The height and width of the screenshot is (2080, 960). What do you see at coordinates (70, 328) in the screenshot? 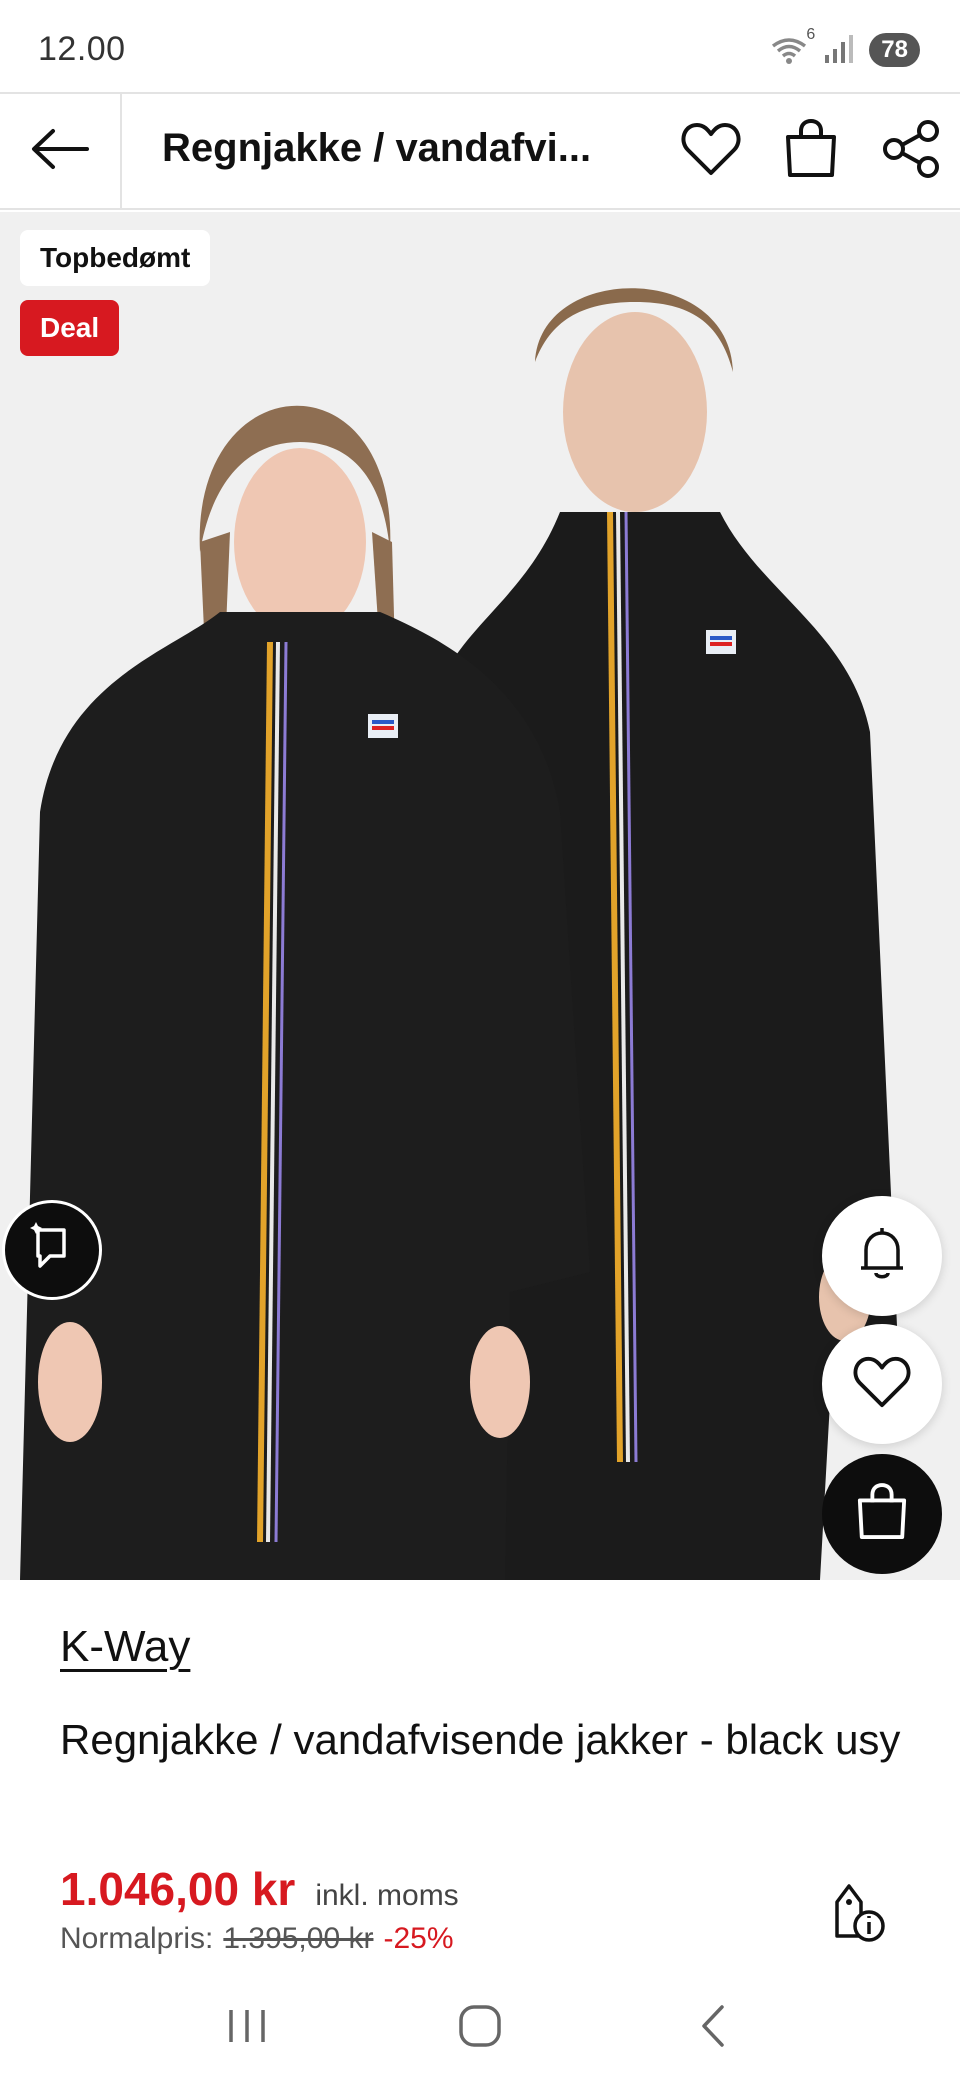
I see `deal-badge: Deal` at bounding box center [70, 328].